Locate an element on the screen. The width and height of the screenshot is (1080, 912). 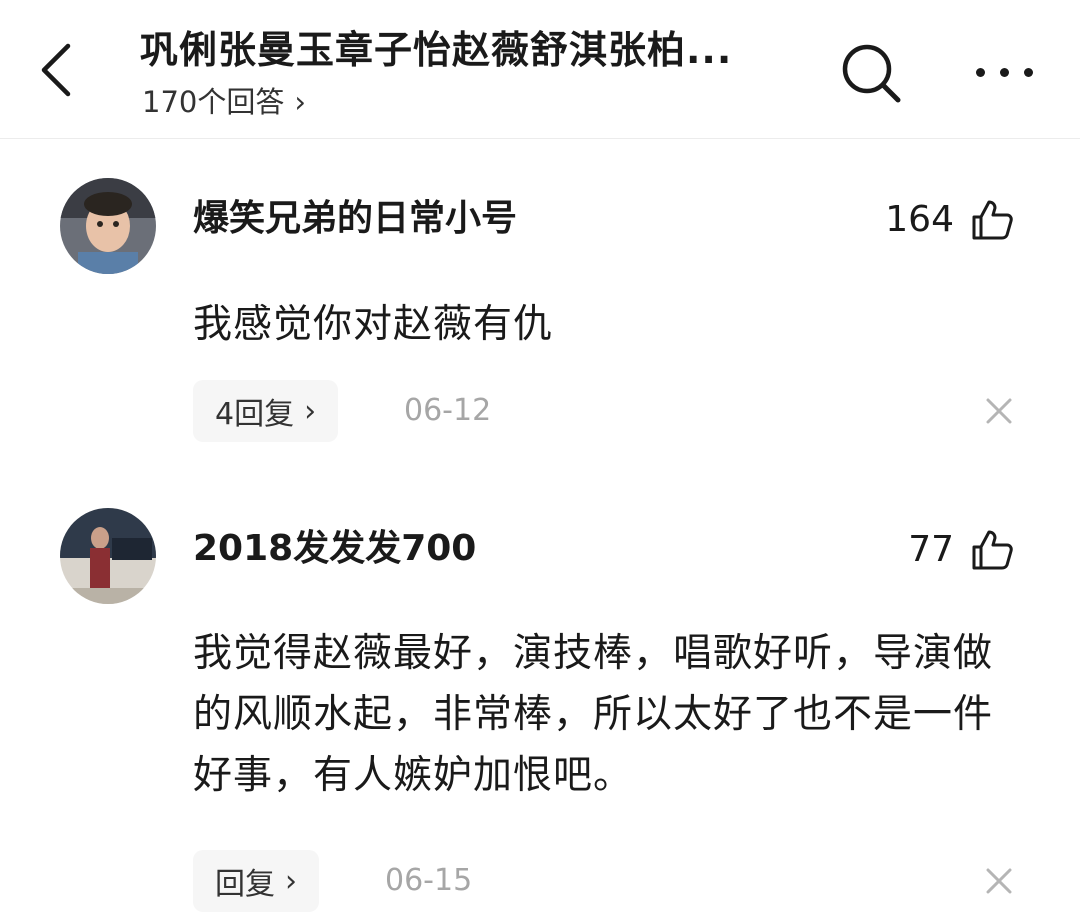
back-arrow-icon is located at coordinates (56, 70).